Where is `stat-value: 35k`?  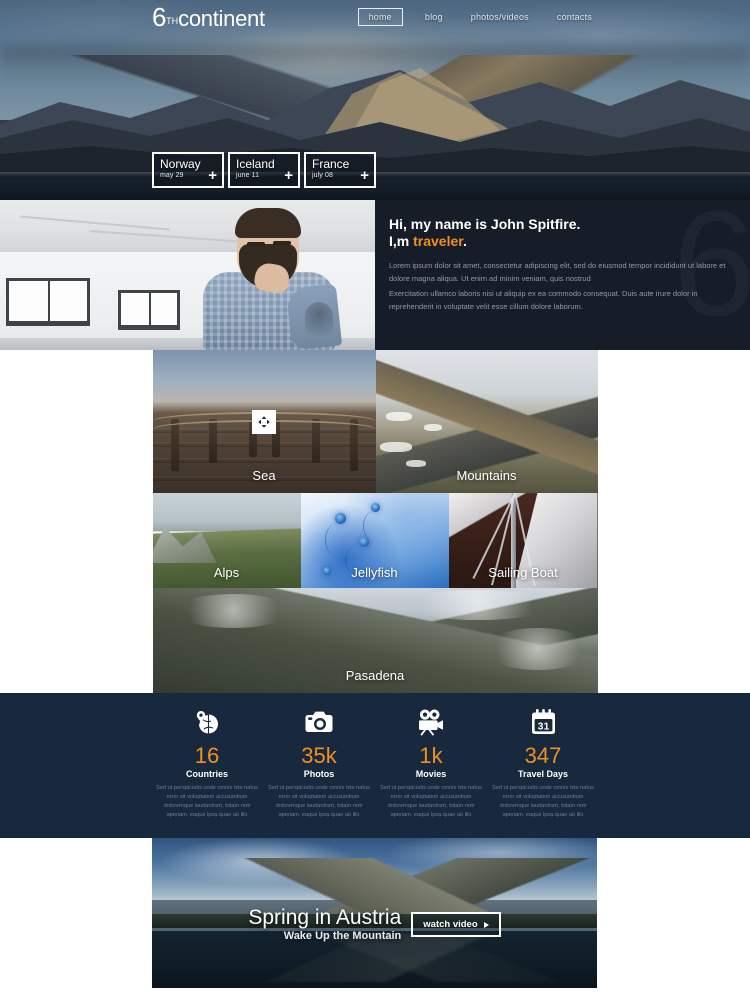 stat-value: 35k is located at coordinates (319, 755).